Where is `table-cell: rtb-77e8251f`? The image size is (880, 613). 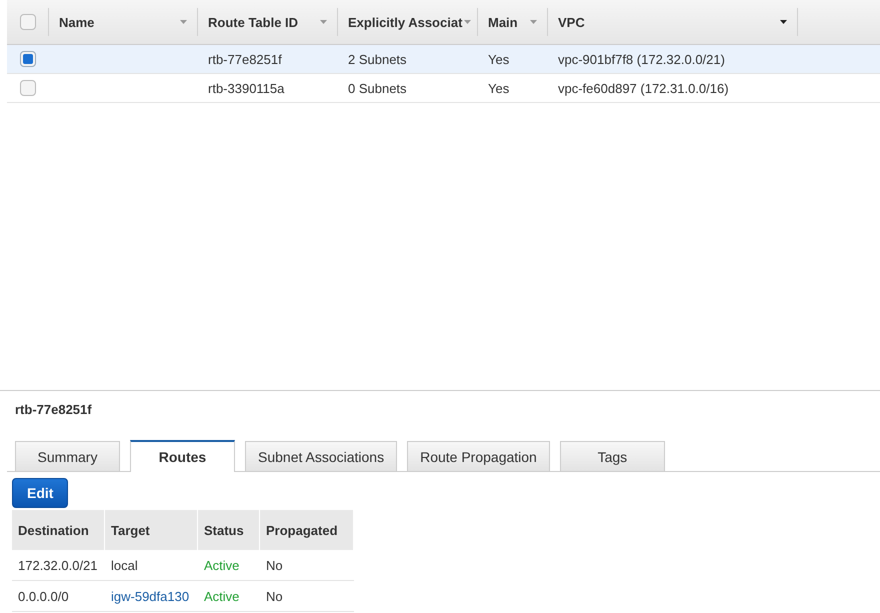 table-cell: rtb-77e8251f is located at coordinates (245, 59).